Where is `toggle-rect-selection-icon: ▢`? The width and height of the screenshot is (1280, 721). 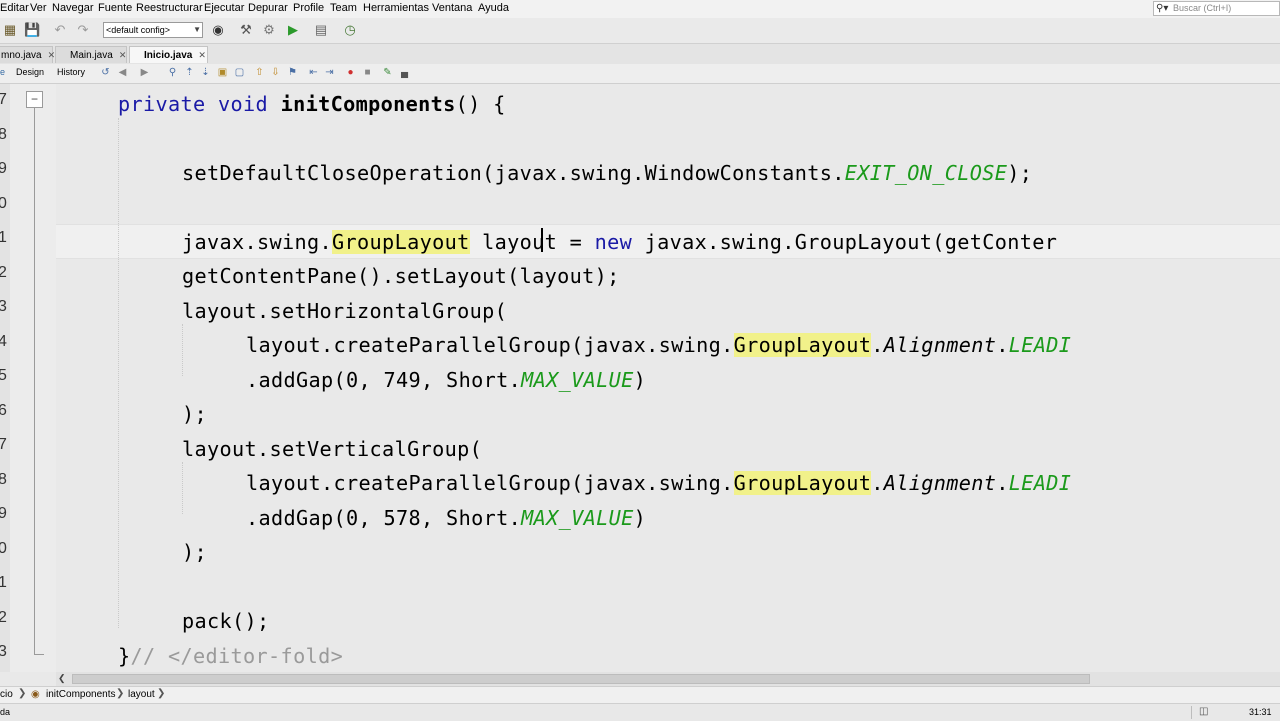
toggle-rect-selection-icon: ▢ is located at coordinates (239, 72).